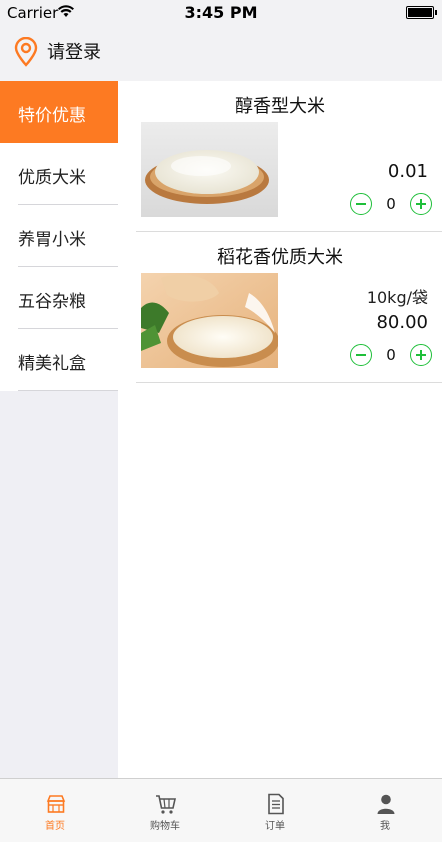  I want to click on sidebar-item-grains: 五谷杂粮, so click(59, 298).